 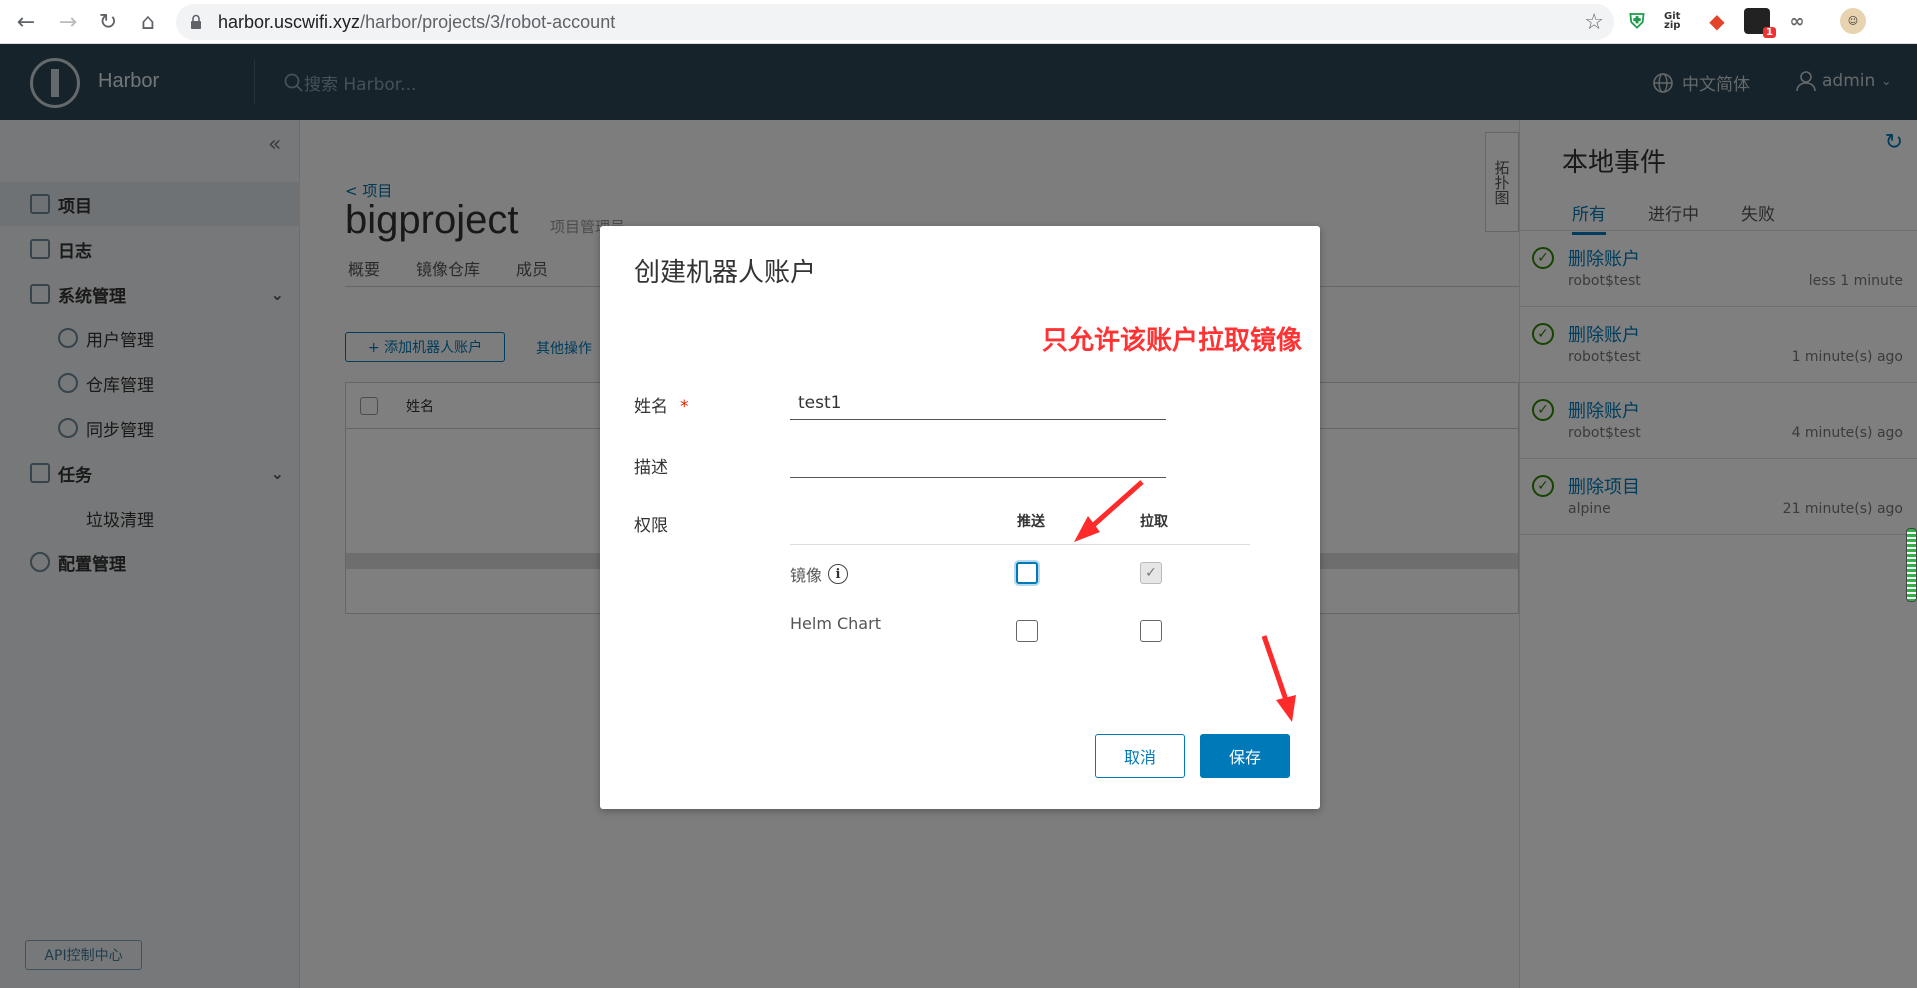 I want to click on annotation-text: 只允许该账户拉取镜像, so click(x=1172, y=341).